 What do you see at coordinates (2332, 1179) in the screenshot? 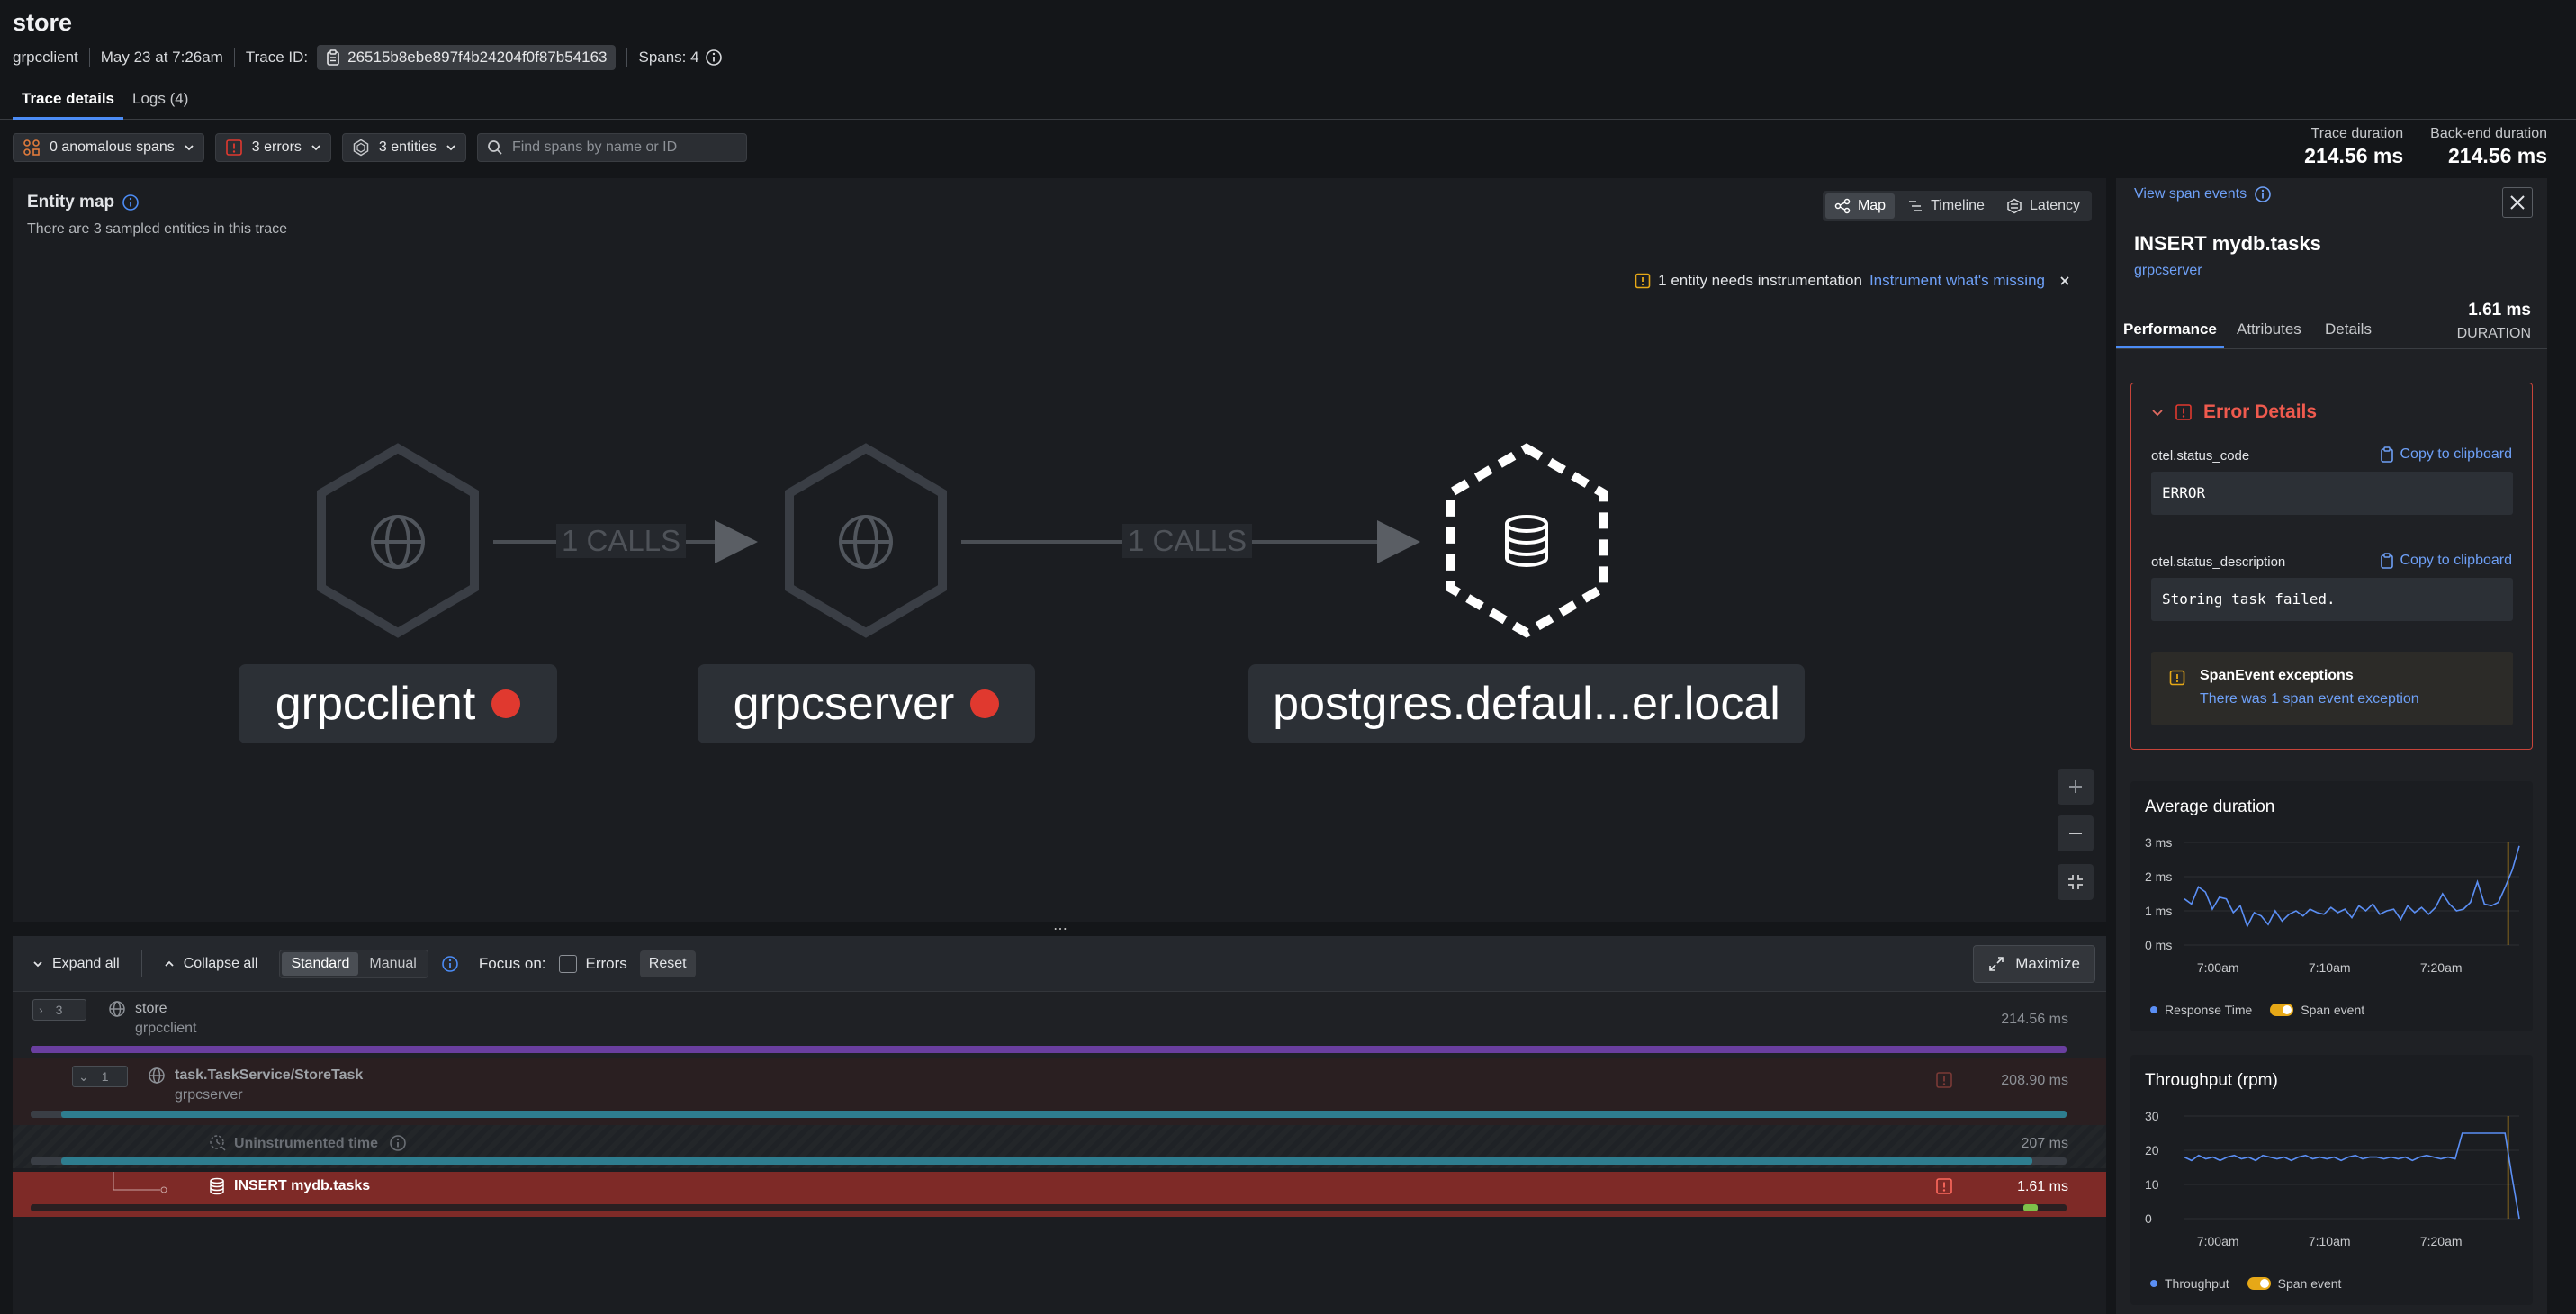
I see `throughput-chart: 30 20 10 0 7:00am 7:10am 7:20am` at bounding box center [2332, 1179].